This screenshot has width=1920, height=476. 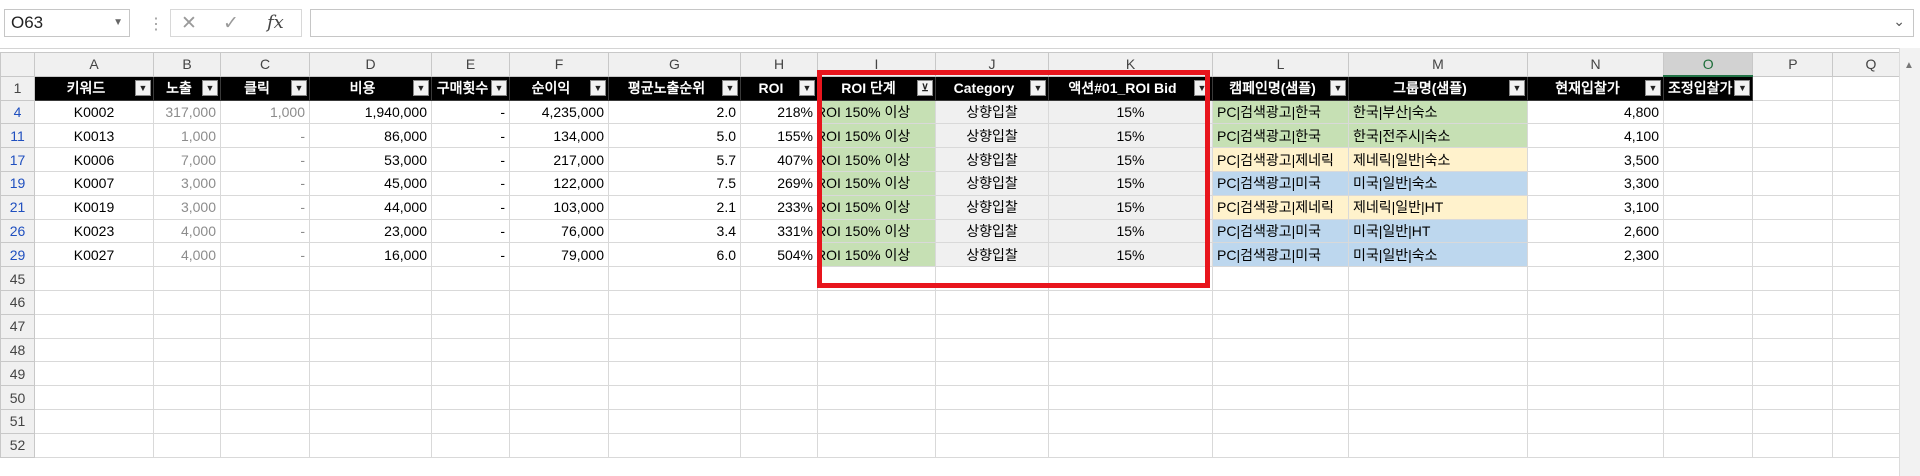 What do you see at coordinates (370, 207) in the screenshot?
I see `cell: 44,000` at bounding box center [370, 207].